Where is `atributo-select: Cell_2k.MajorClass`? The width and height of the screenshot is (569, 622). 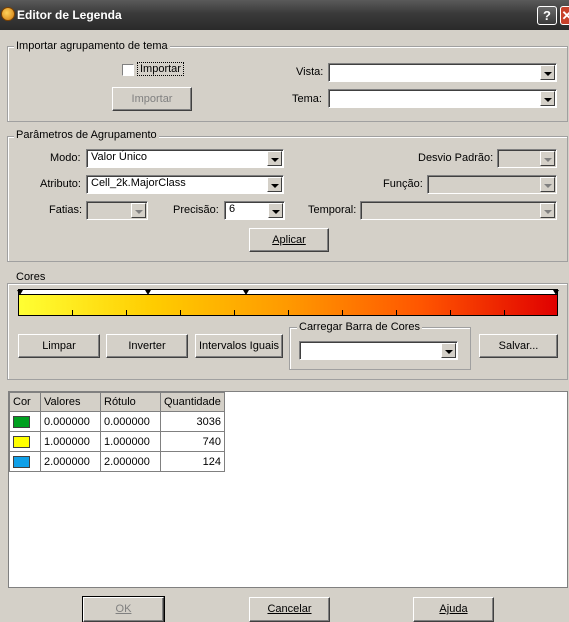 atributo-select: Cell_2k.MajorClass is located at coordinates (185, 184).